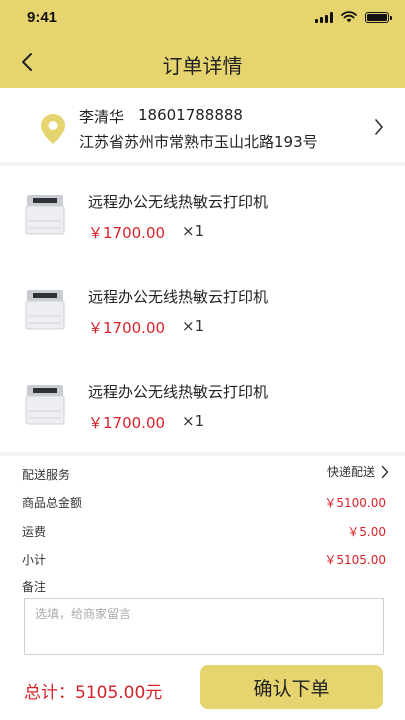 The image size is (405, 720). Describe the element at coordinates (46, 475) in the screenshot. I see `shipping-label: 配送服务` at that location.